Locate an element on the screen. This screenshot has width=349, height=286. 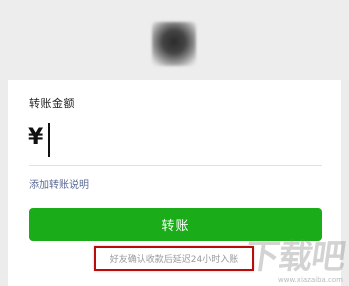
avatar is located at coordinates (174, 44).